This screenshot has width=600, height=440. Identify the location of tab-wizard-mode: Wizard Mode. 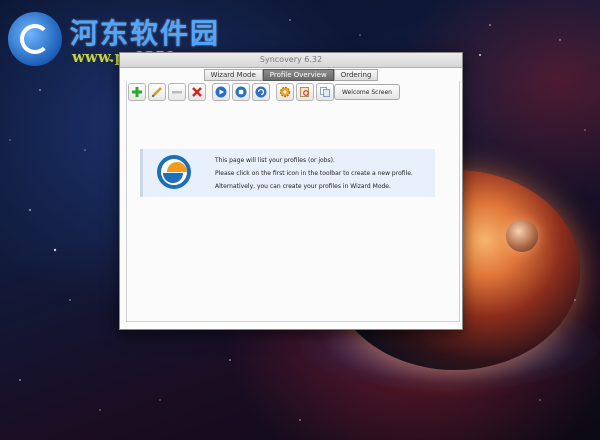
(233, 75).